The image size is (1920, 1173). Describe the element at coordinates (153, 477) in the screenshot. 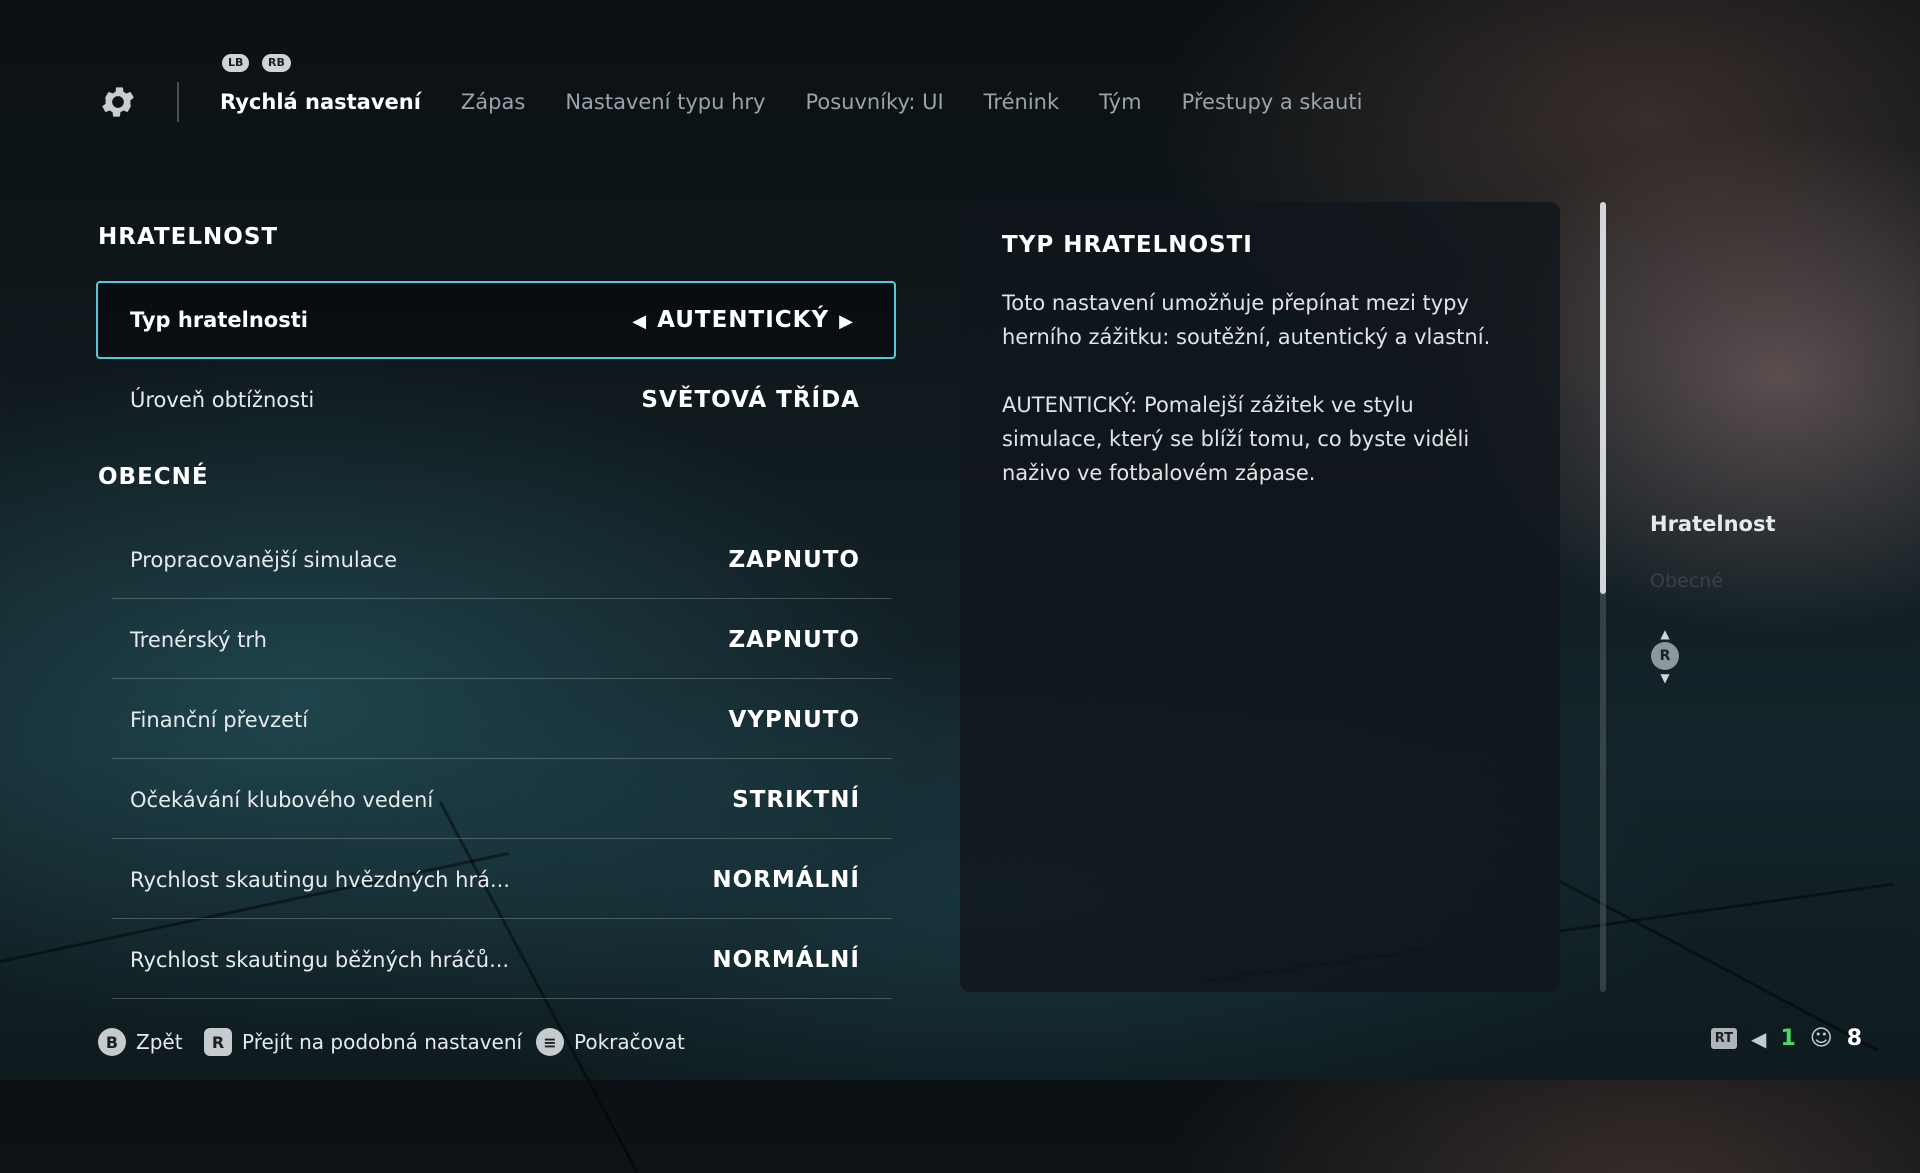

I see `section-heading-general: OBECNÉ` at that location.